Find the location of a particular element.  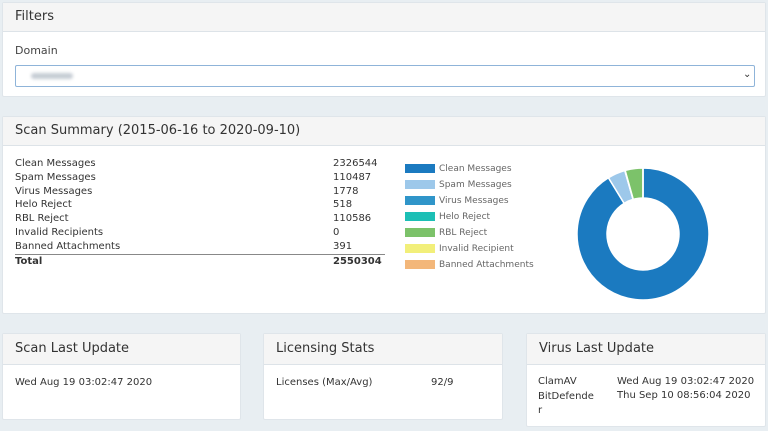

engine-name: BitDefender is located at coordinates (566, 403).